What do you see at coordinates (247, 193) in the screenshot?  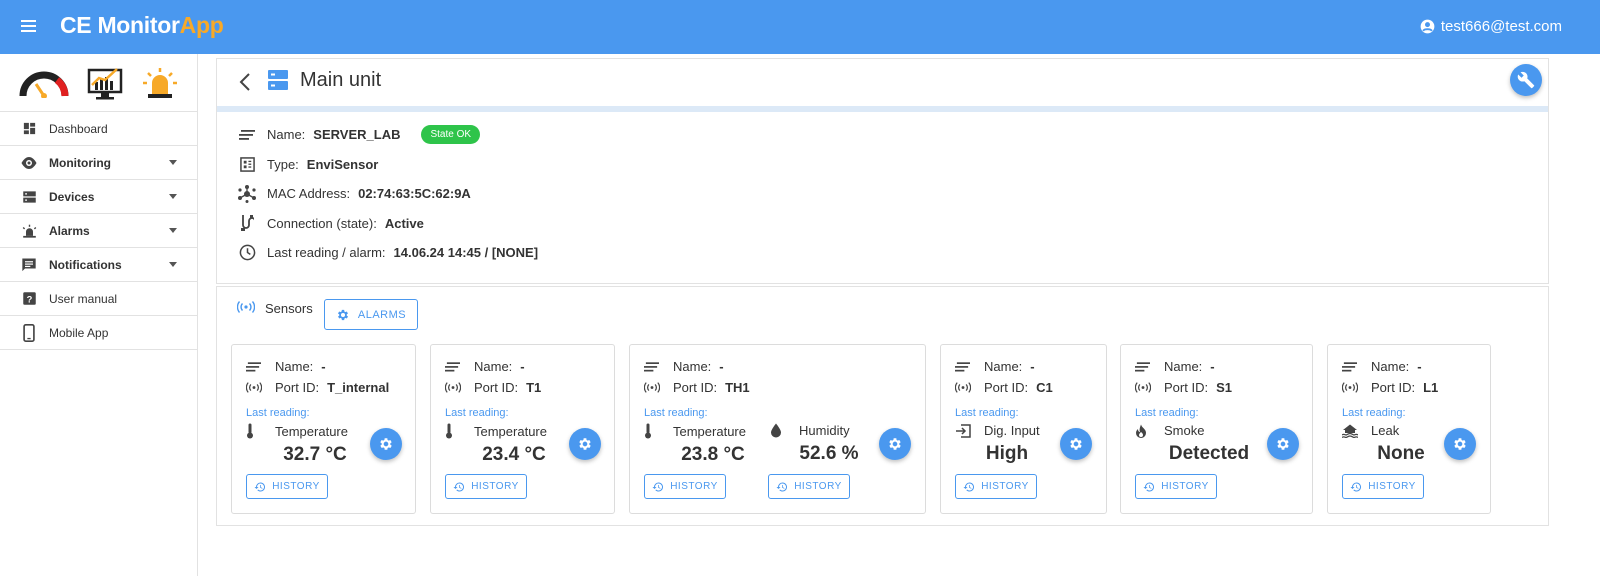 I see `network-hub-icon` at bounding box center [247, 193].